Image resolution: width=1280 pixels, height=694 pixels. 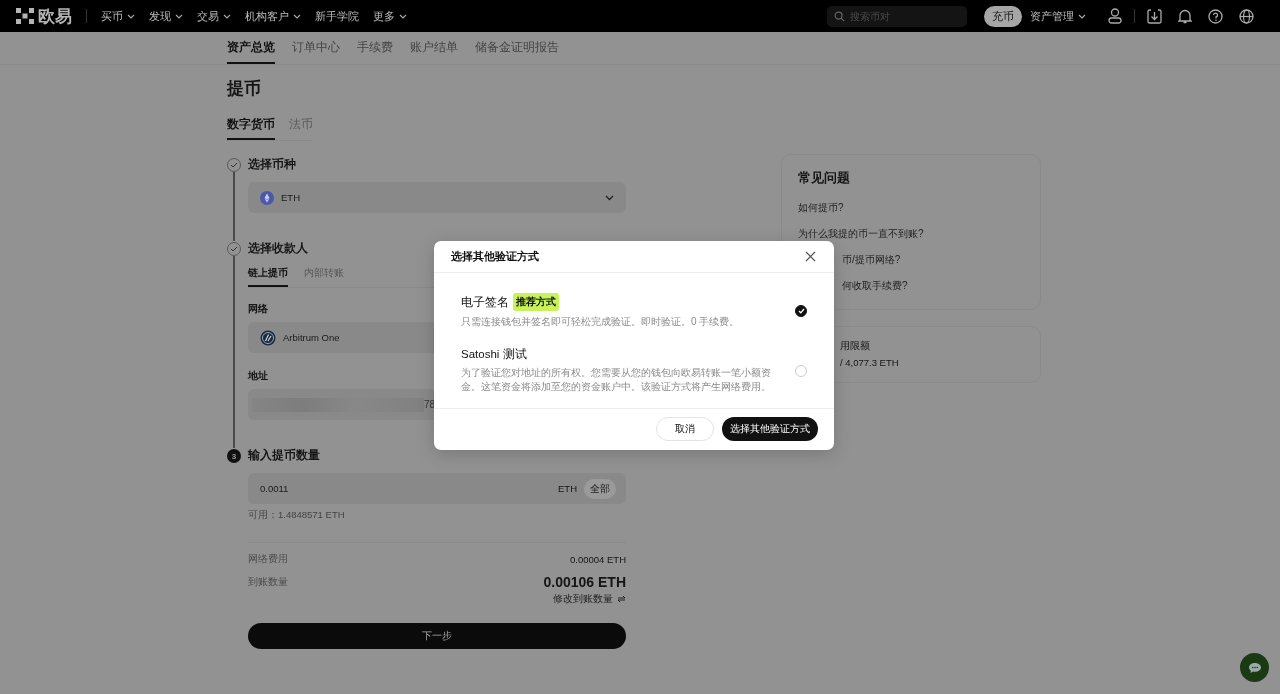 What do you see at coordinates (284, 455) in the screenshot?
I see `step-title: 输入提币数量` at bounding box center [284, 455].